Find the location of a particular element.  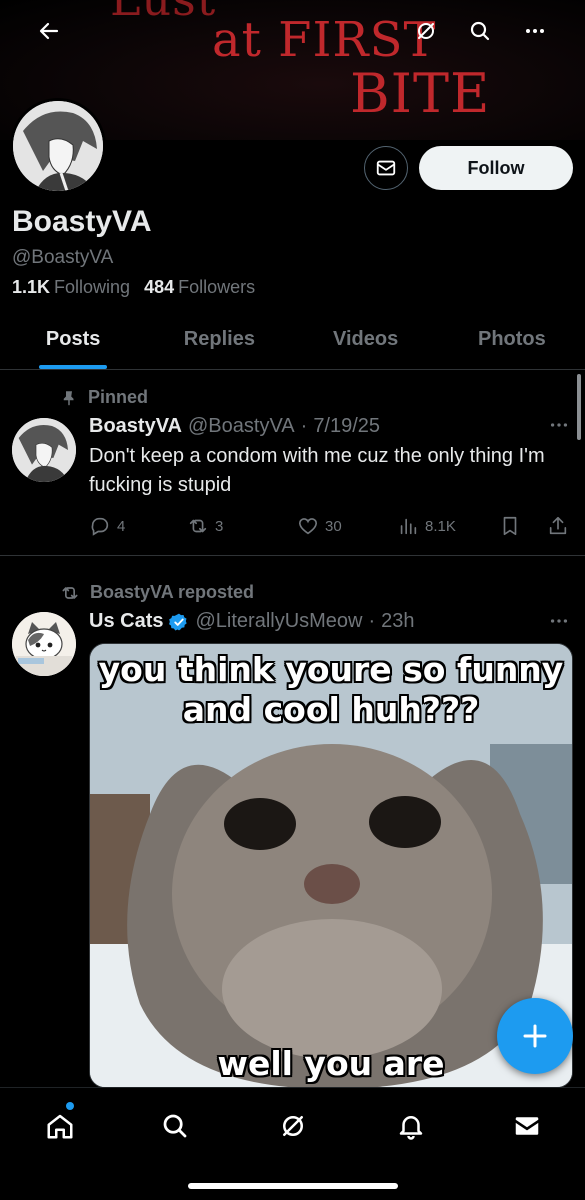

compose-post-button is located at coordinates (535, 1036).